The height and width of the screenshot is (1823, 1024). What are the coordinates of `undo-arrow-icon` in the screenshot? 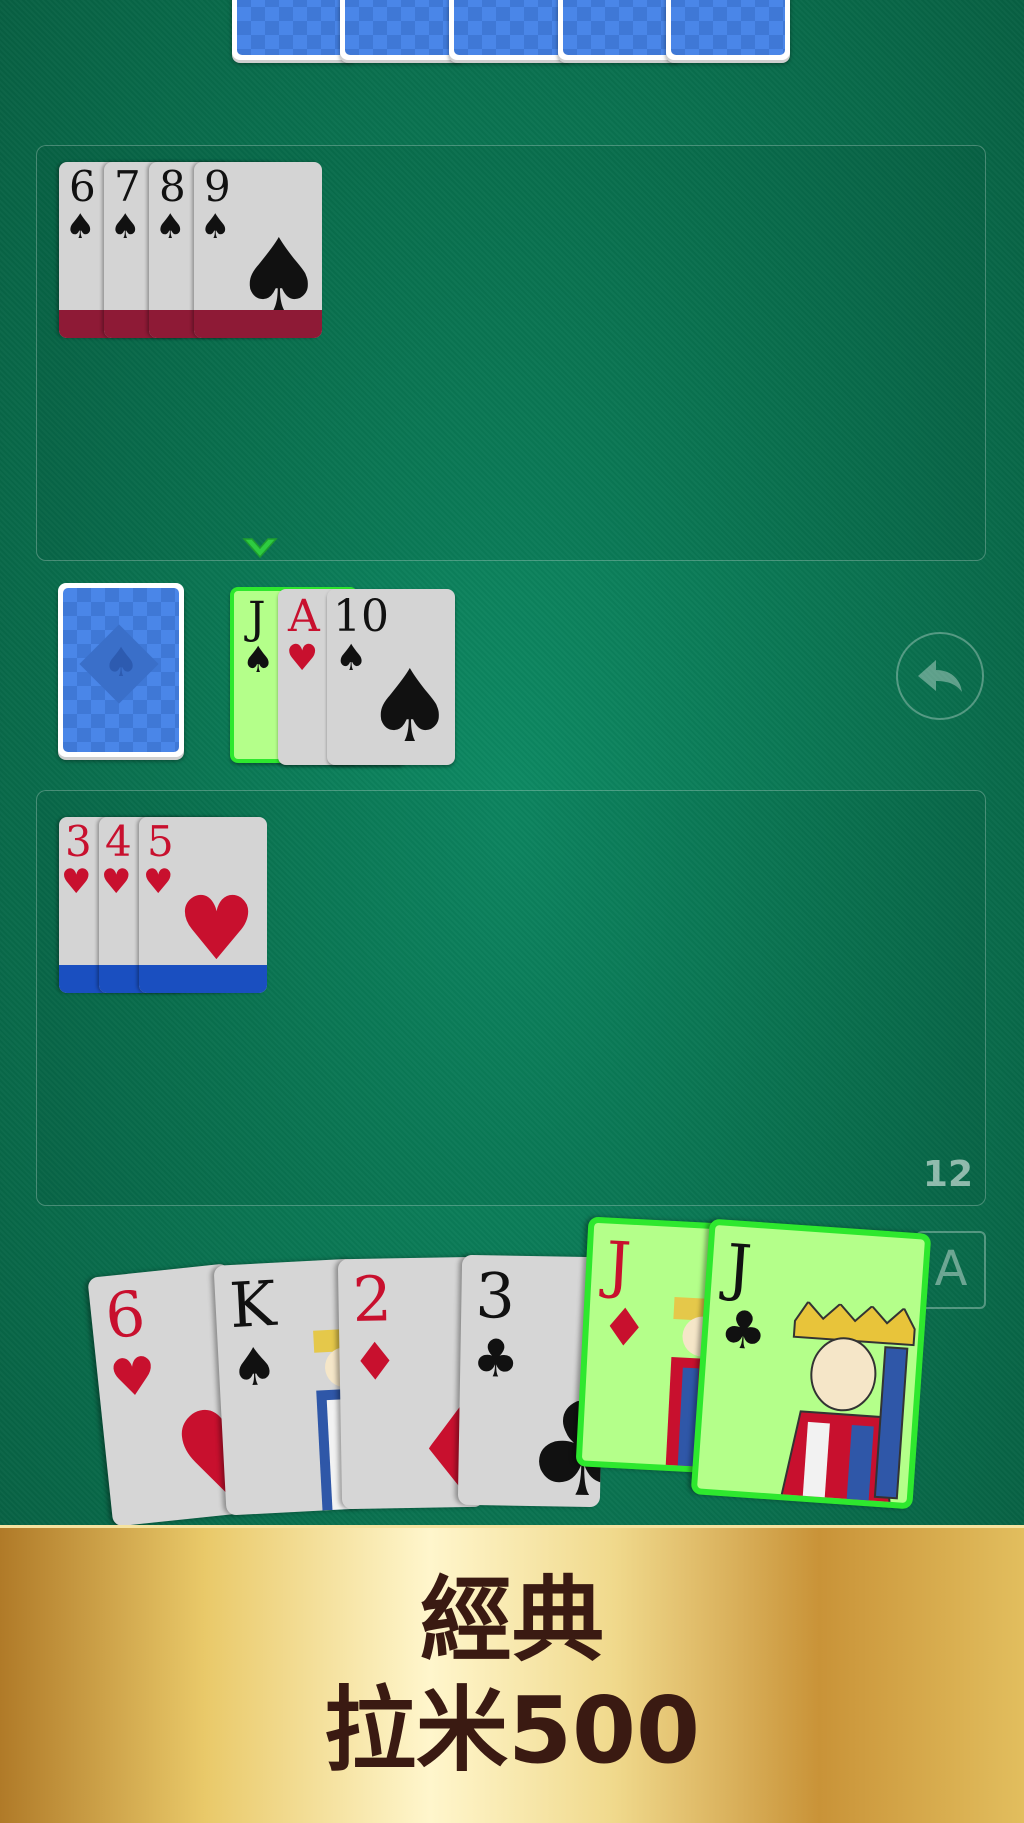 It's located at (940, 676).